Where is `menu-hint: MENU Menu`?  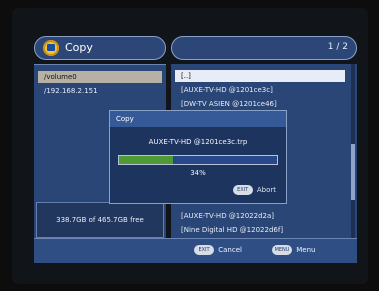
menu-hint: MENU Menu is located at coordinates (293, 250).